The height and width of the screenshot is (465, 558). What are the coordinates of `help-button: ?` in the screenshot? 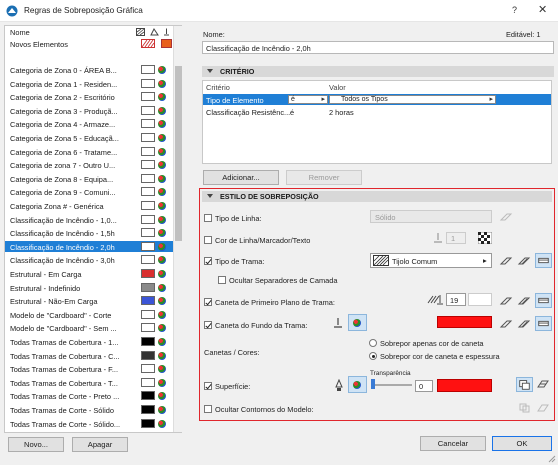 It's located at (514, 10).